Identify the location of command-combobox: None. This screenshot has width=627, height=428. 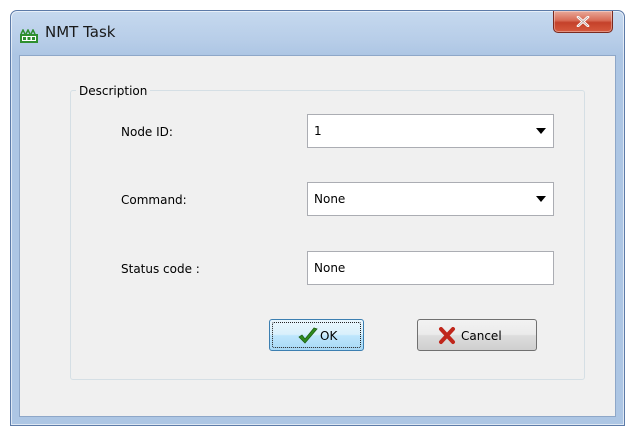
(430, 199).